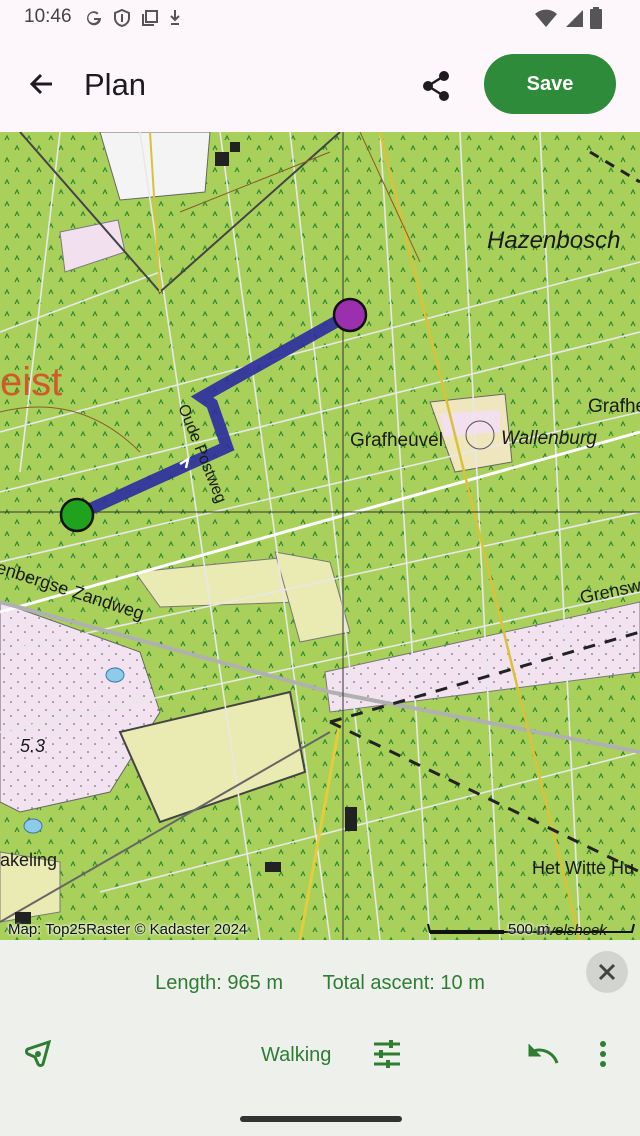 This screenshot has width=640, height=1136. What do you see at coordinates (48, 16) in the screenshot?
I see `status-time: 10:46` at bounding box center [48, 16].